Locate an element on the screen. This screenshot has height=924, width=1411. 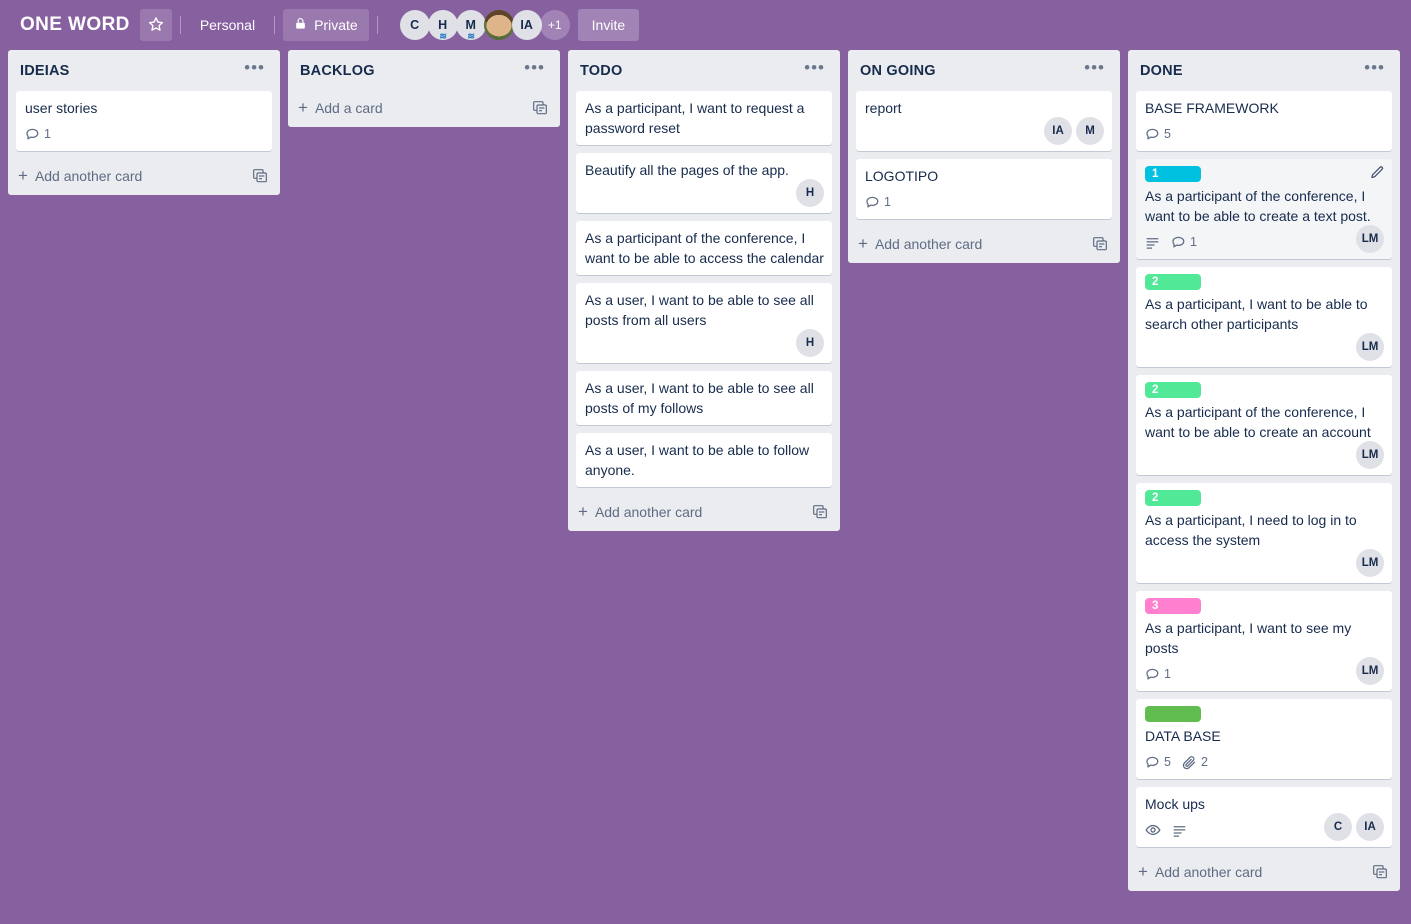
list-header: DONE ••• is located at coordinates (1264, 70).